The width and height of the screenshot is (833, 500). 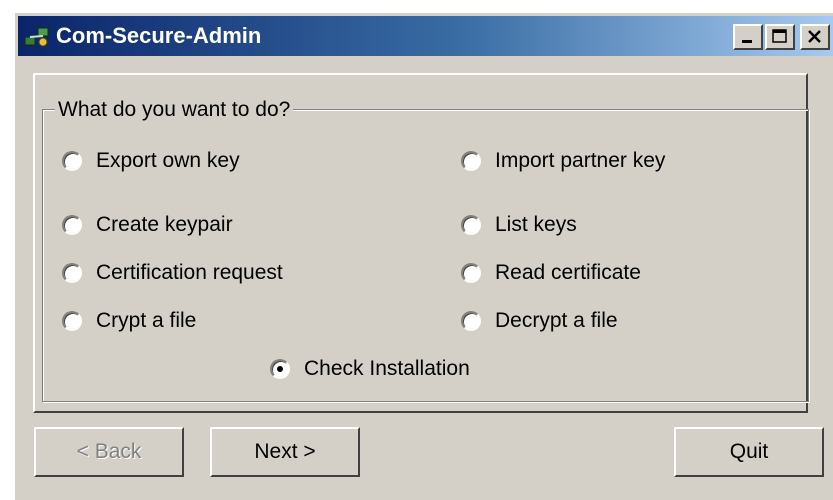 I want to click on radio-check-installation: Check Installation, so click(x=370, y=369).